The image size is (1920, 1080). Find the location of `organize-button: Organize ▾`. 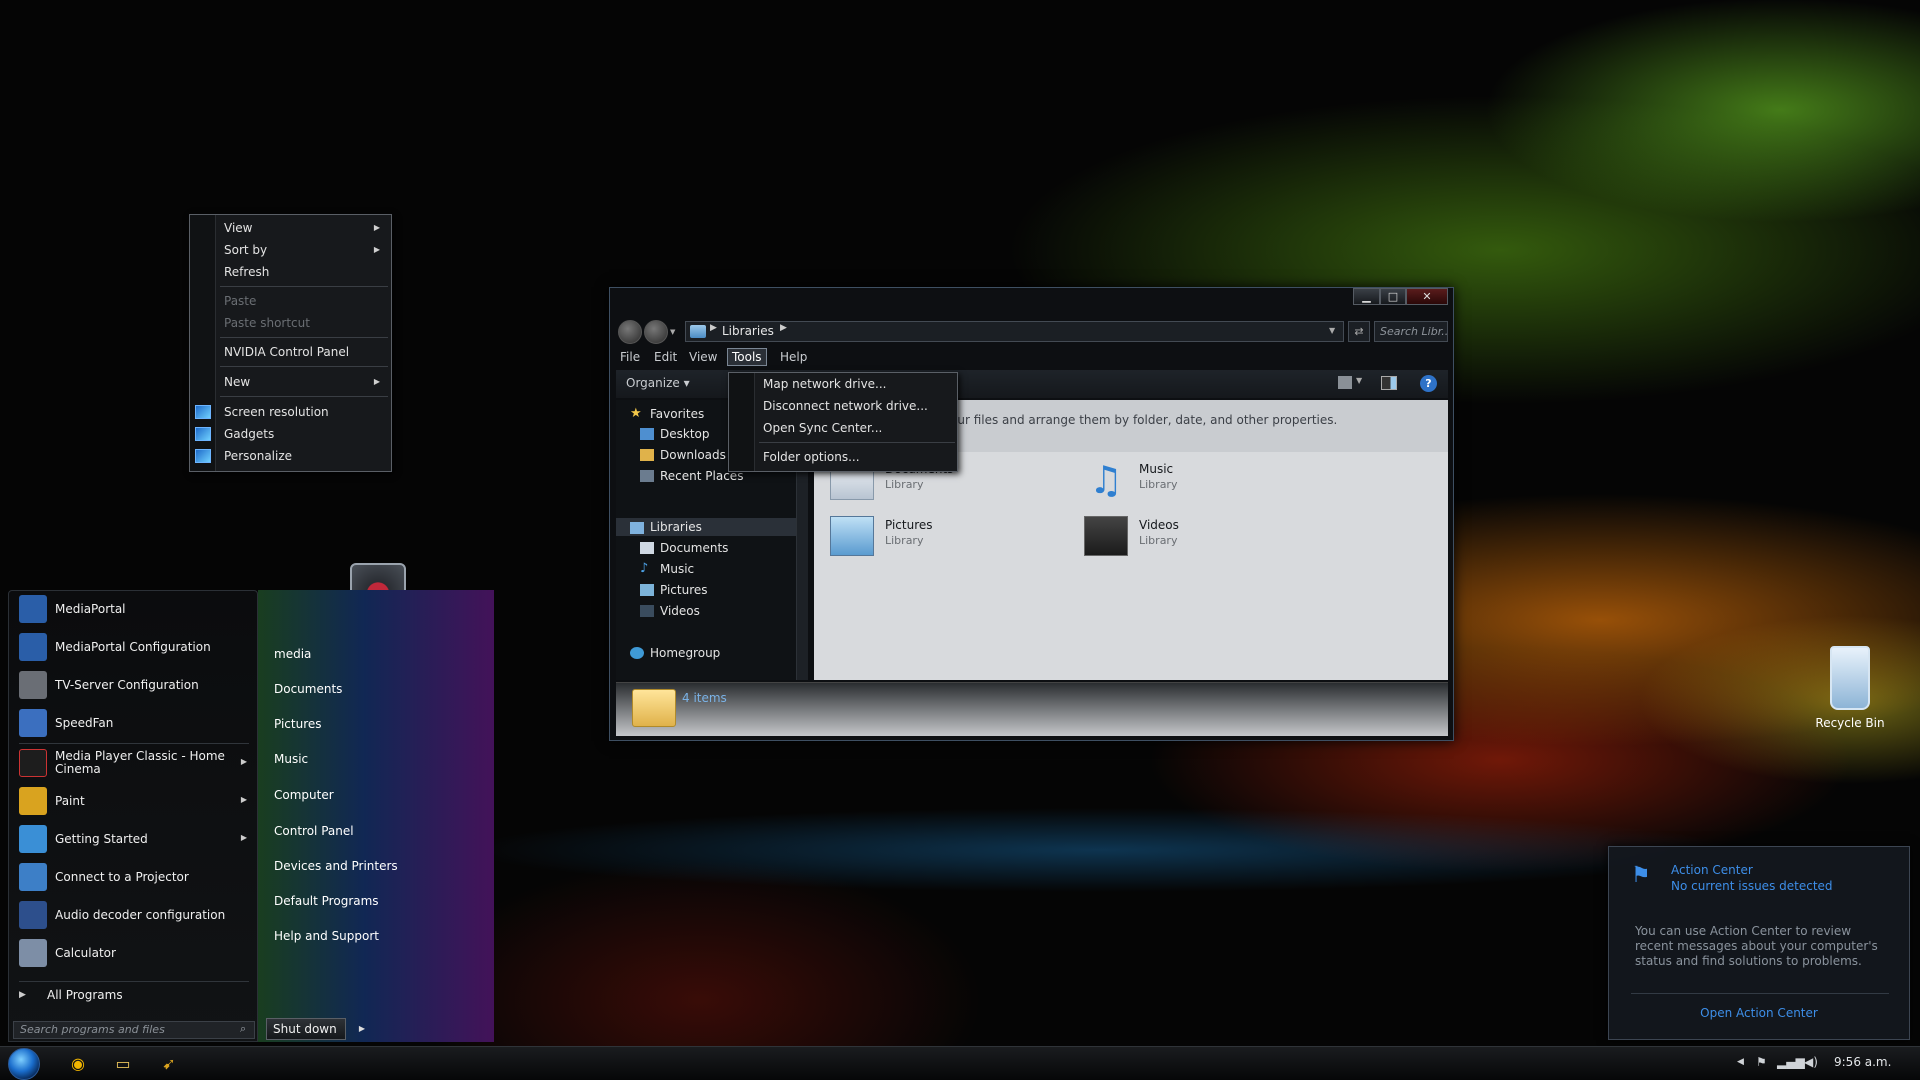

organize-button: Organize ▾ is located at coordinates (658, 383).